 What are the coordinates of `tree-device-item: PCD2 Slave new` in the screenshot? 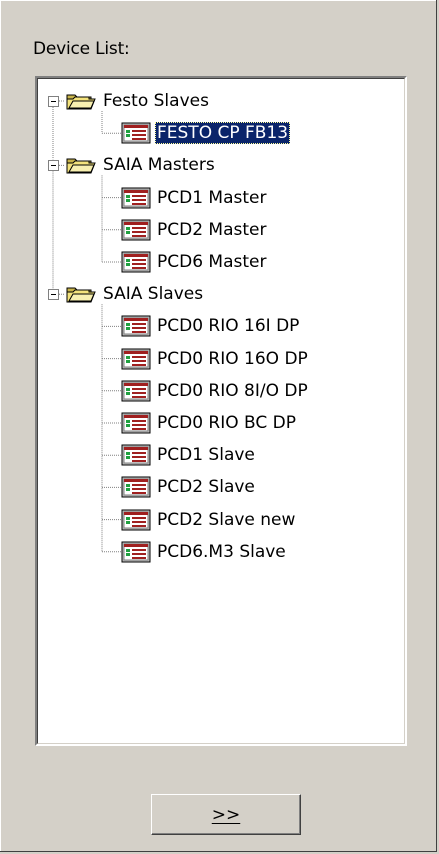 It's located at (217, 520).